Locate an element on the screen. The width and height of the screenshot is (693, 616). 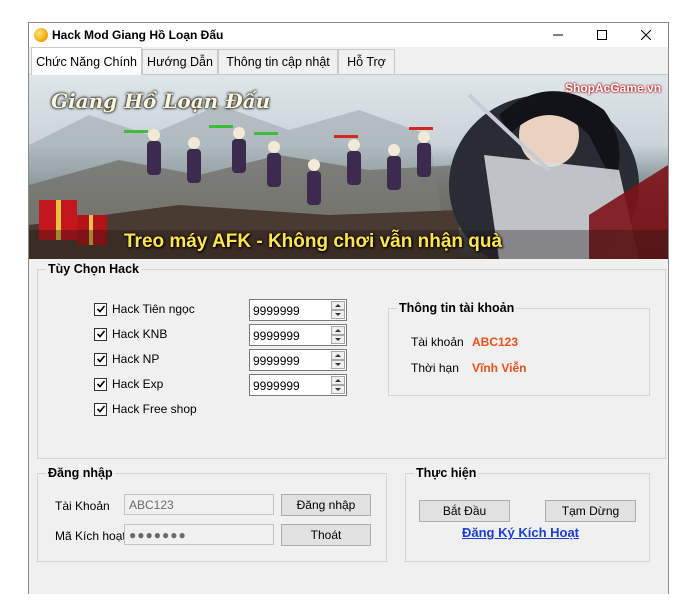
hack-options-title: Tùy Chọn Hack is located at coordinates (93, 269).